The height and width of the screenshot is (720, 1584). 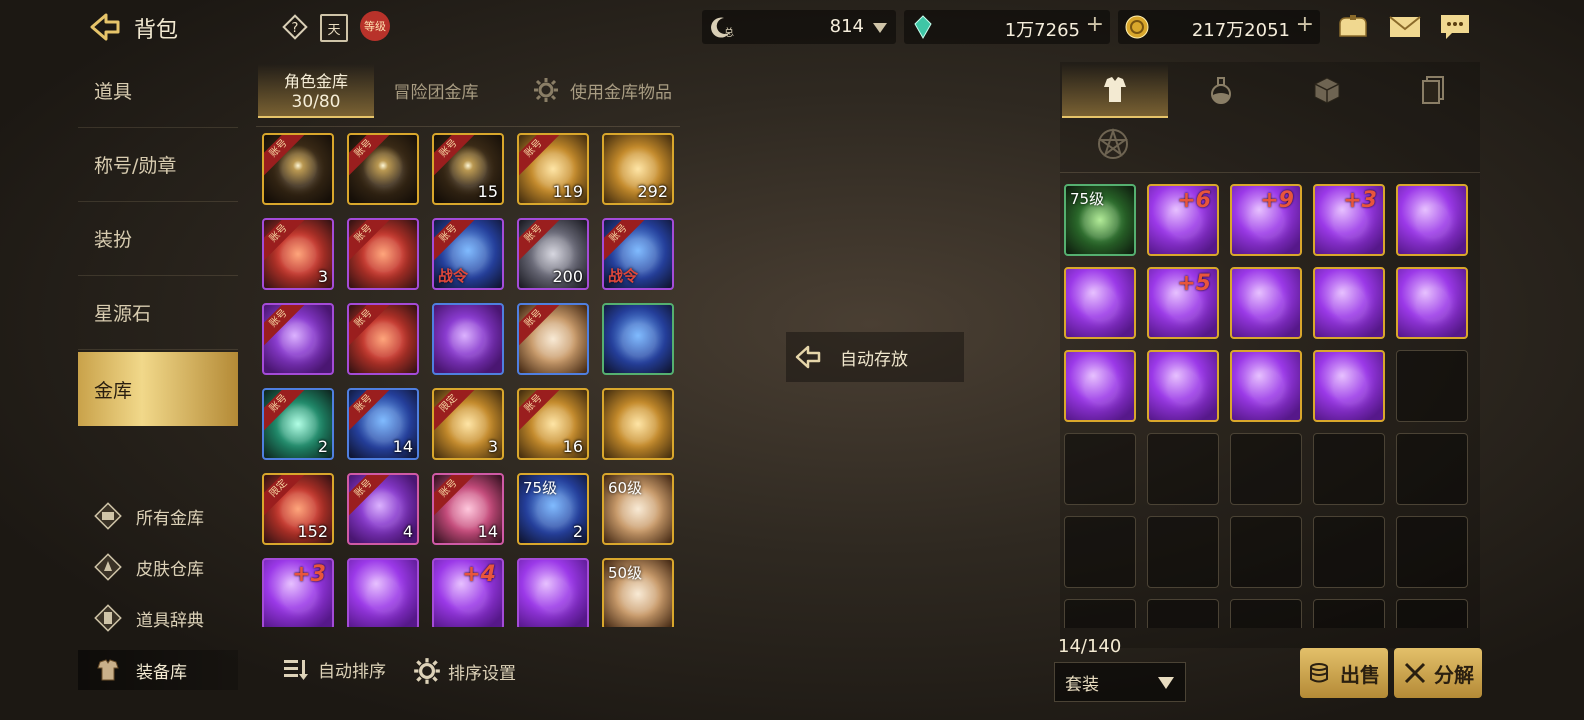 I want to click on equipment-item-slot: 75级, so click(x=1100, y=220).